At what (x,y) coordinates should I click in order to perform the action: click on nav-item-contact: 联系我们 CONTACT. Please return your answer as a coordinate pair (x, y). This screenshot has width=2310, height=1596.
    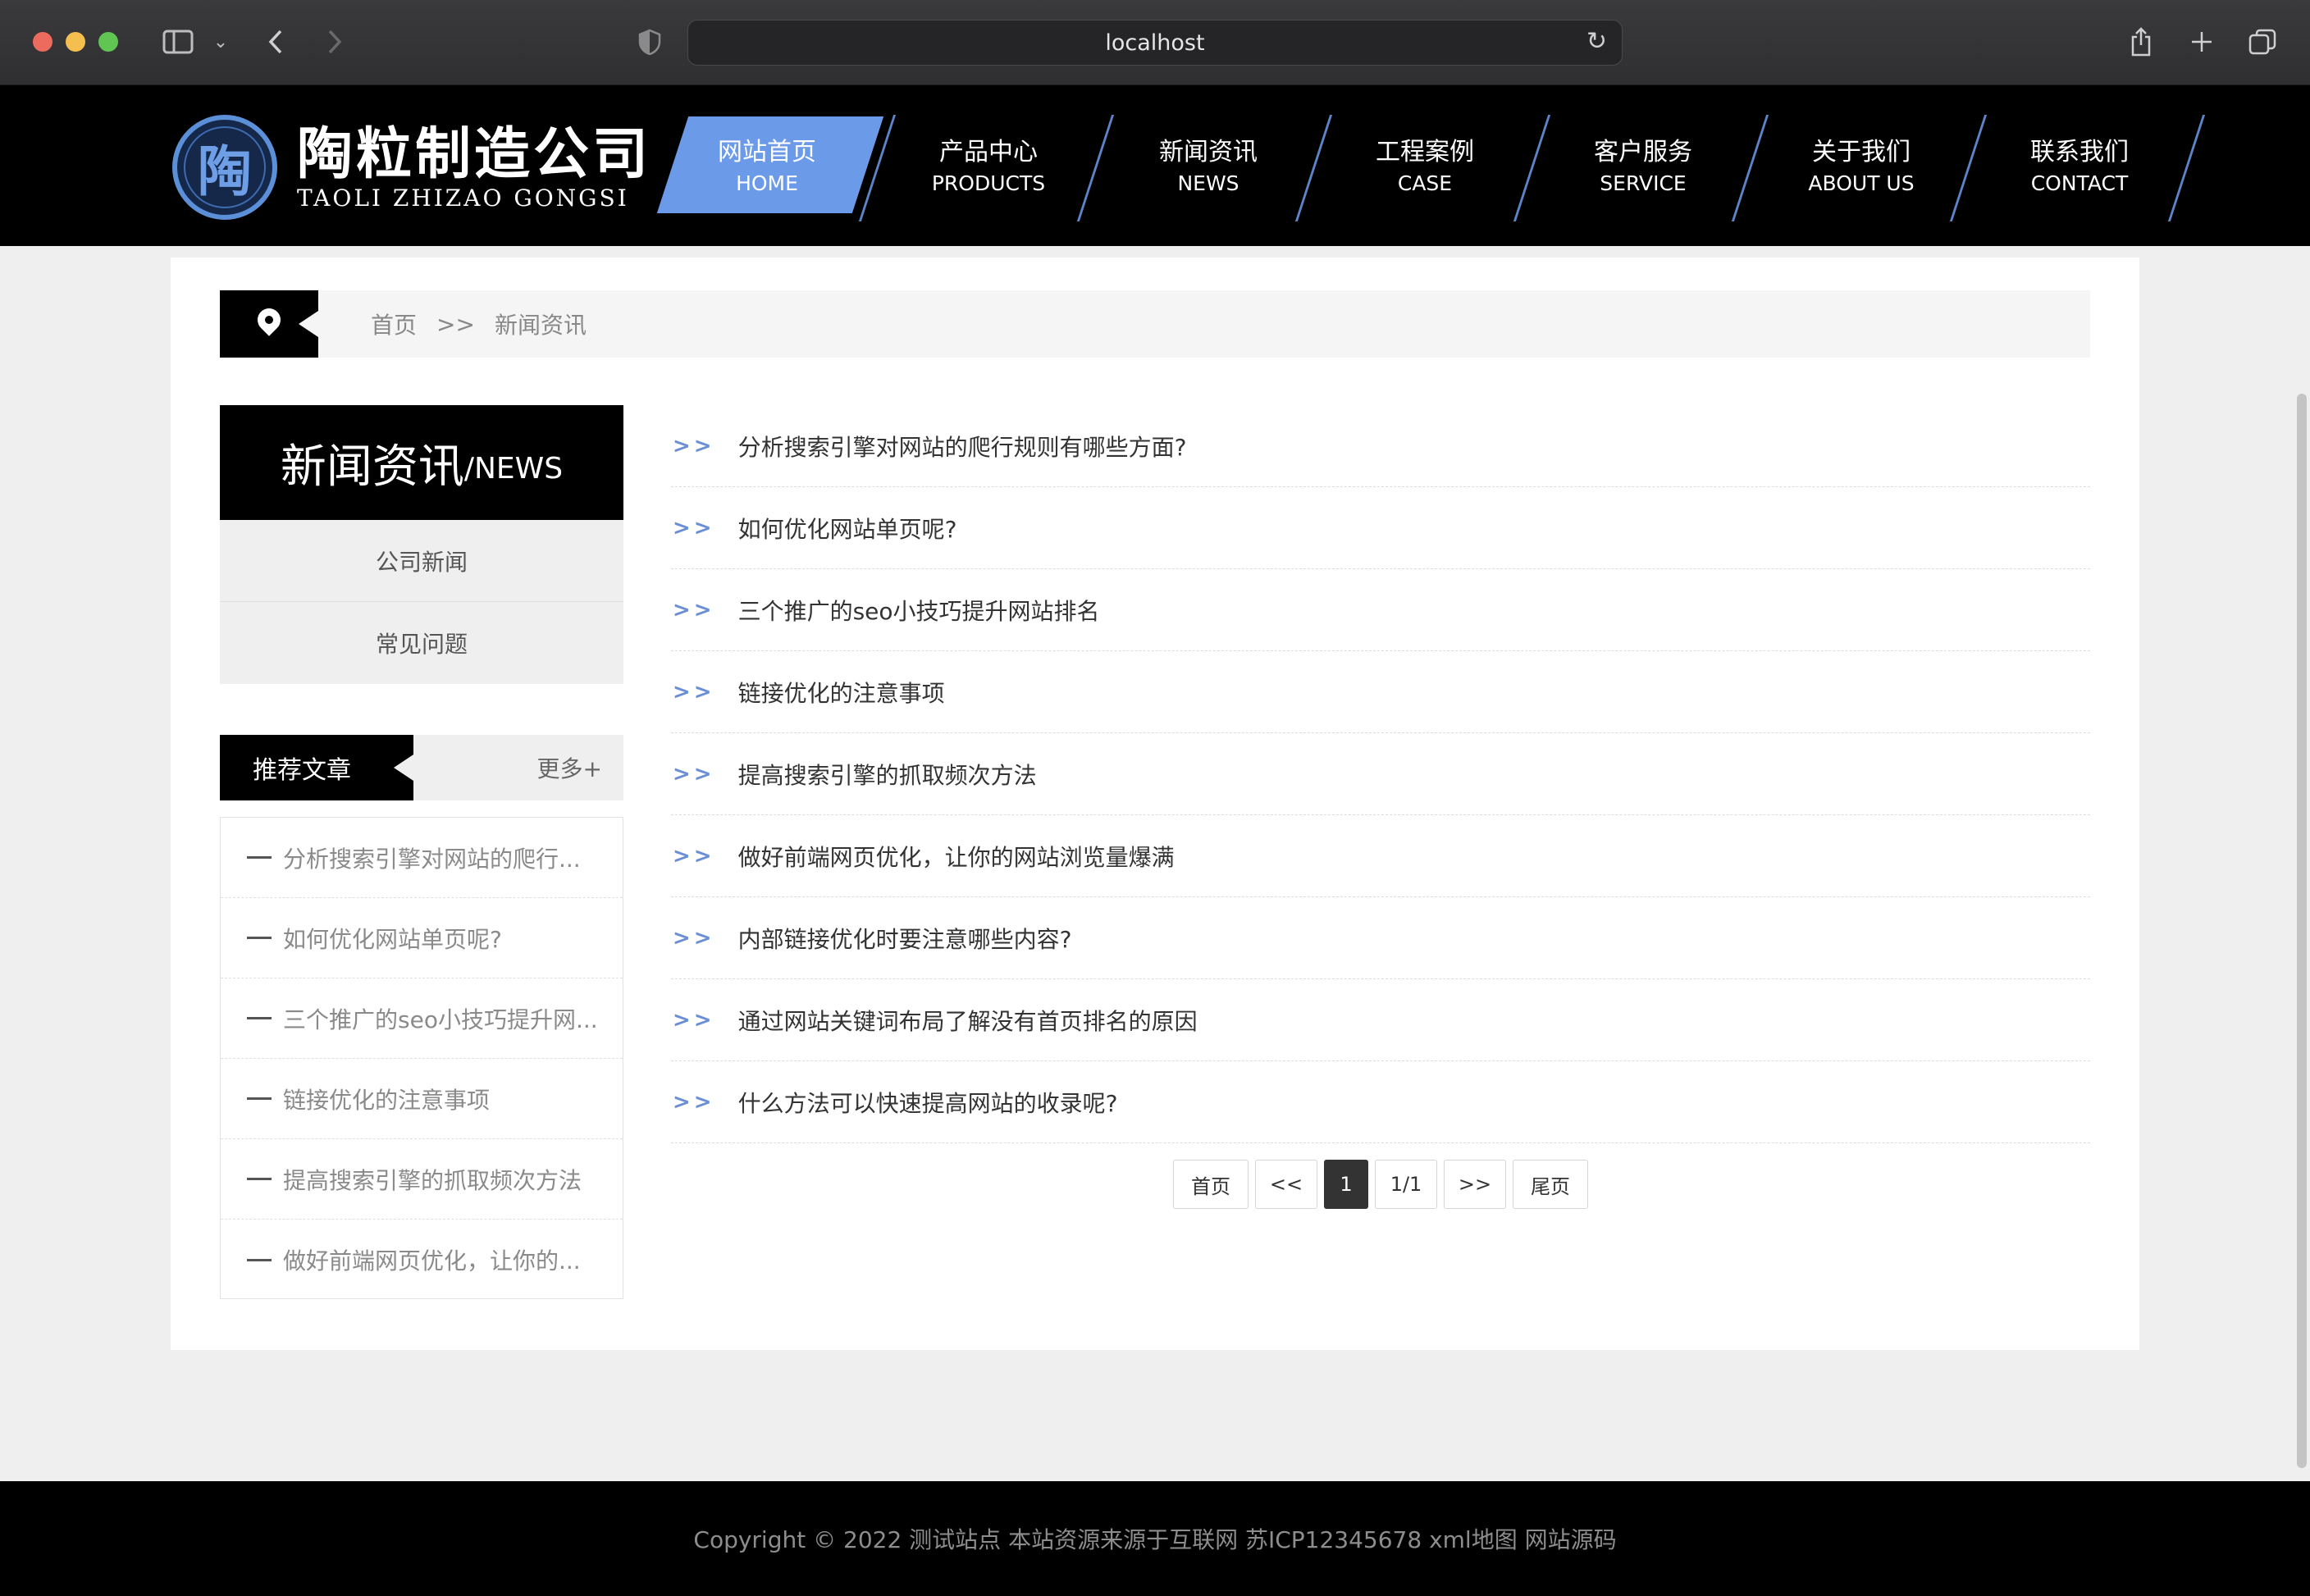
    Looking at the image, I should click on (2080, 166).